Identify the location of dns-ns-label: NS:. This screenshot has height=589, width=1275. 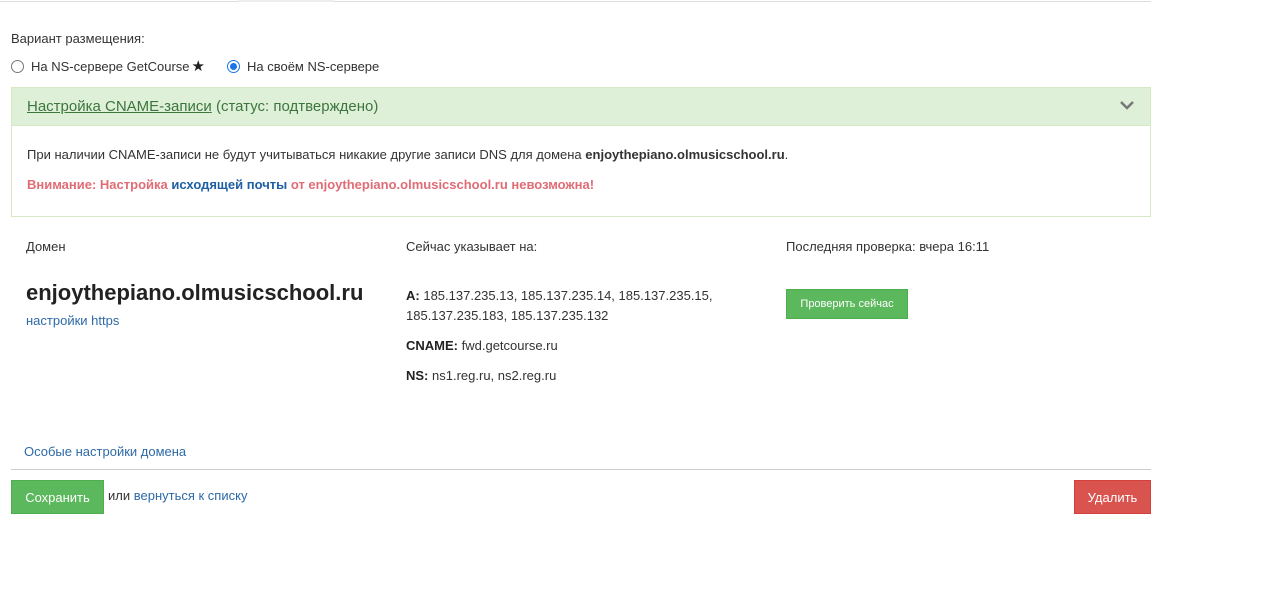
(417, 375).